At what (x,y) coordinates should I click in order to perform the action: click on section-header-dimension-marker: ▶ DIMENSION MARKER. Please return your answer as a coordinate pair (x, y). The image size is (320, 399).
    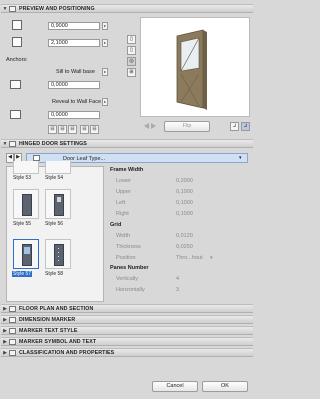
    Looking at the image, I should click on (127, 319).